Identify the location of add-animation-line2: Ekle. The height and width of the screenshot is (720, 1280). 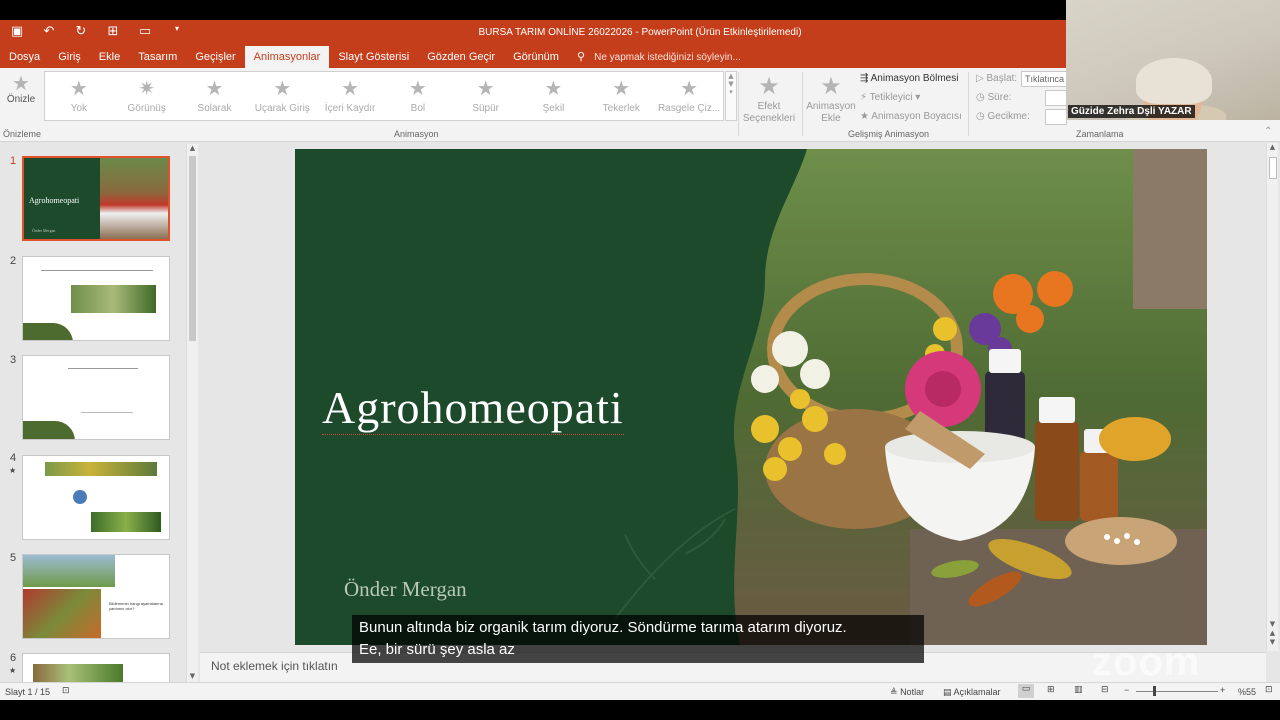
(831, 118).